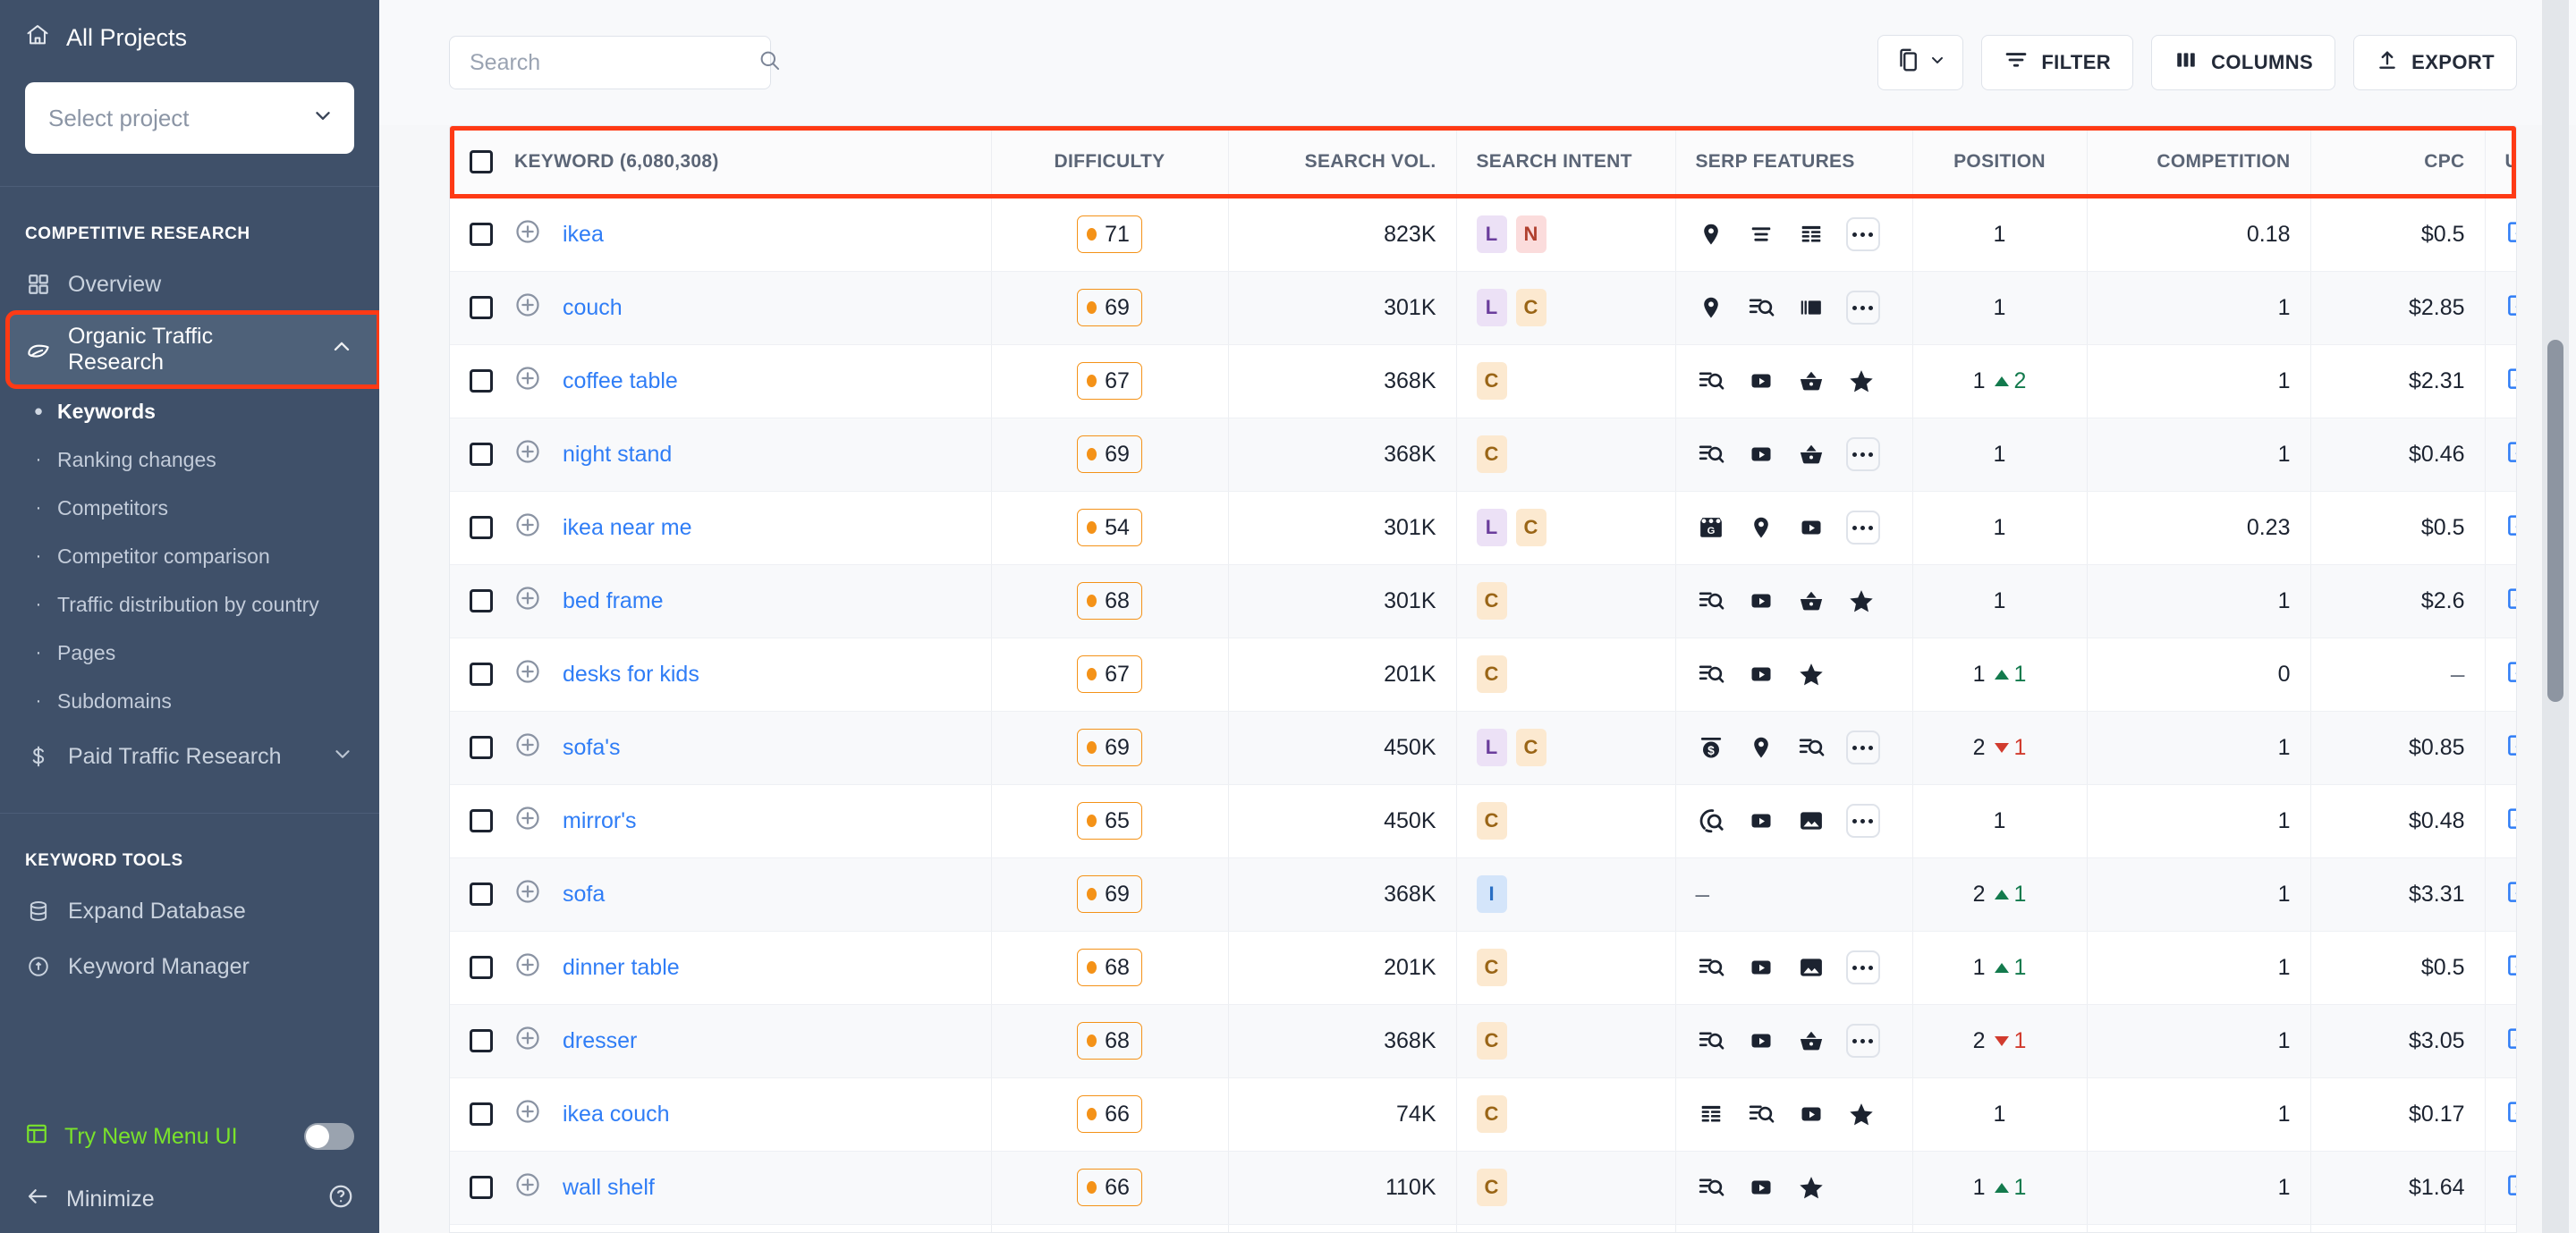 The height and width of the screenshot is (1233, 2576). I want to click on keyword-link: sofa's, so click(592, 748).